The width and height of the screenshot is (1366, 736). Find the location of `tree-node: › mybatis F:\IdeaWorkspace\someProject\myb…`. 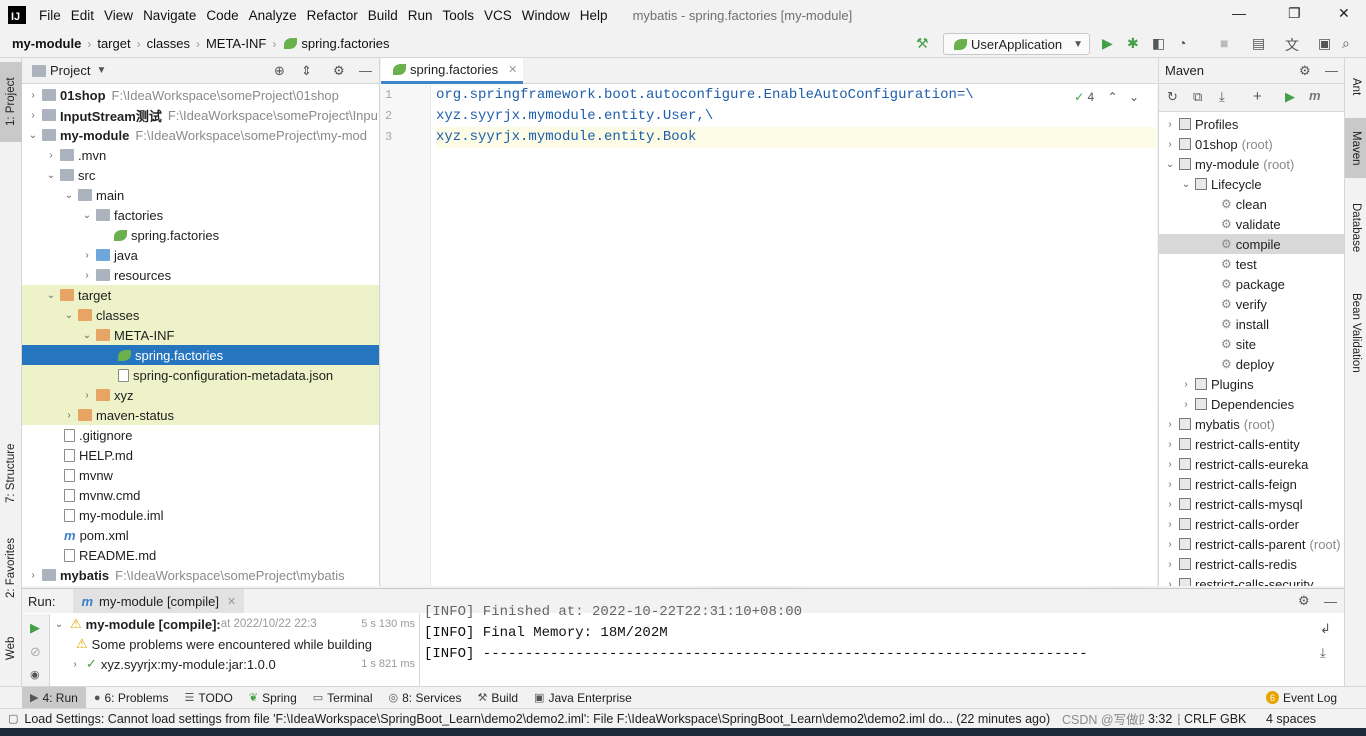

tree-node: › mybatis F:\IdeaWorkspace\someProject\myb… is located at coordinates (200, 575).